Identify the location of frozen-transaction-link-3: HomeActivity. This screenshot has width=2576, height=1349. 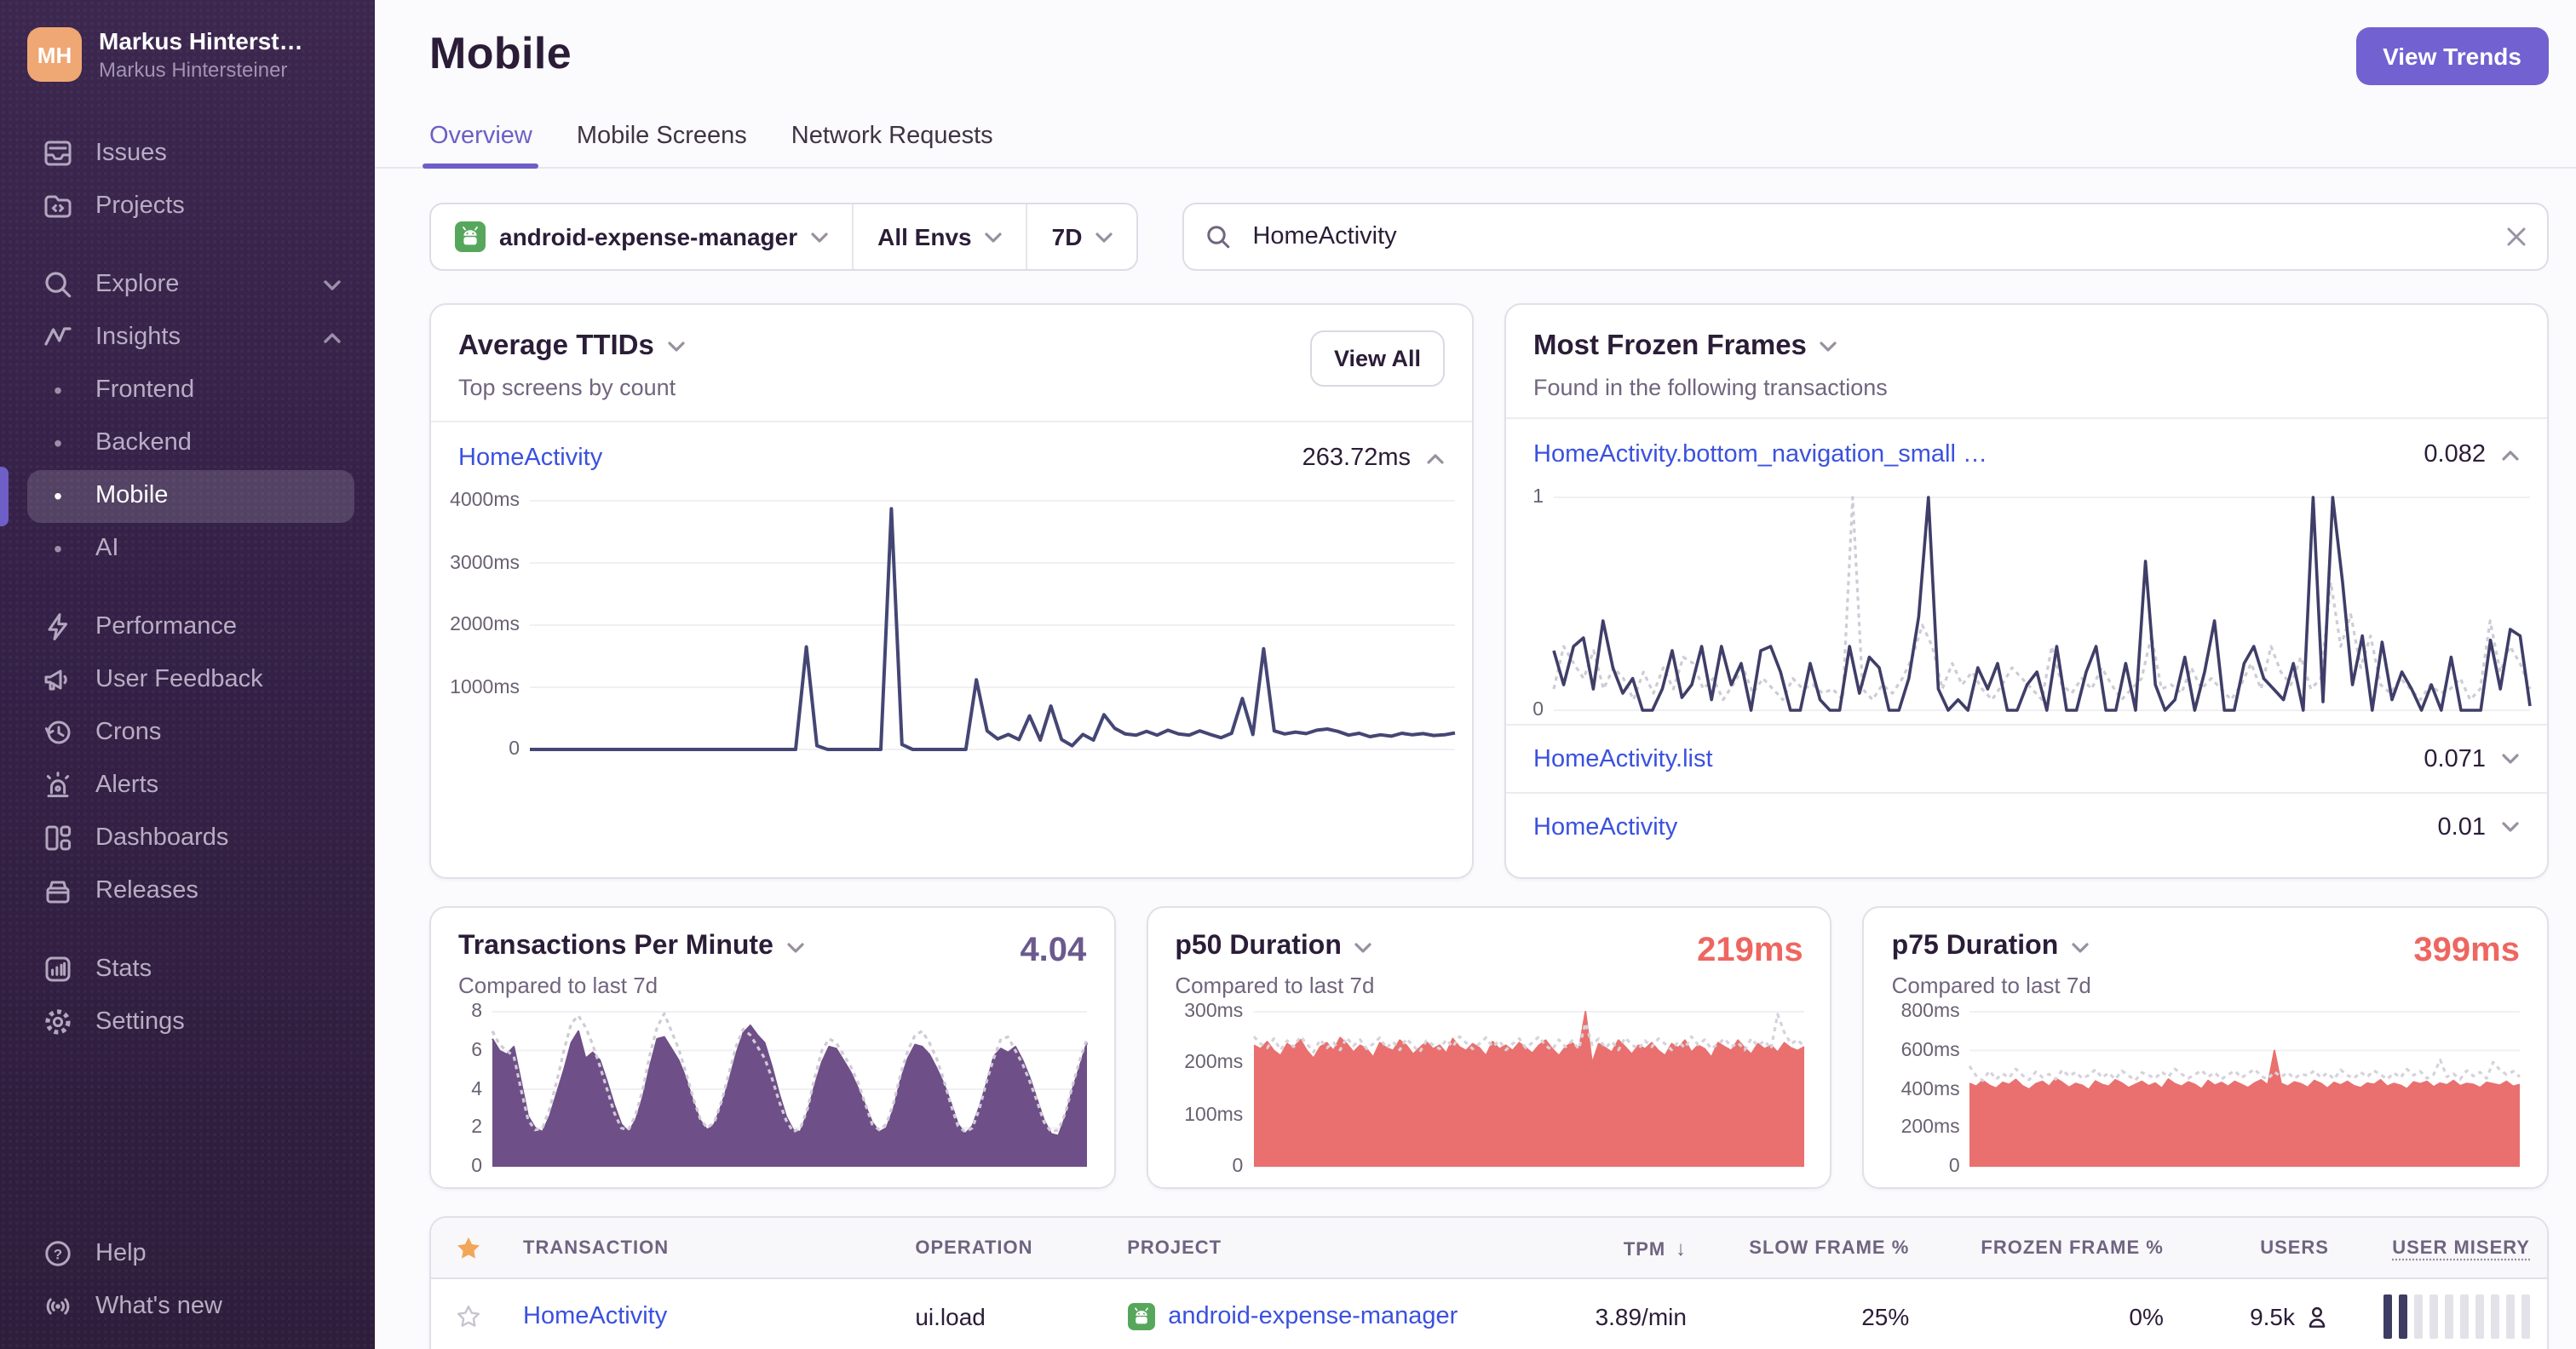
(1605, 827).